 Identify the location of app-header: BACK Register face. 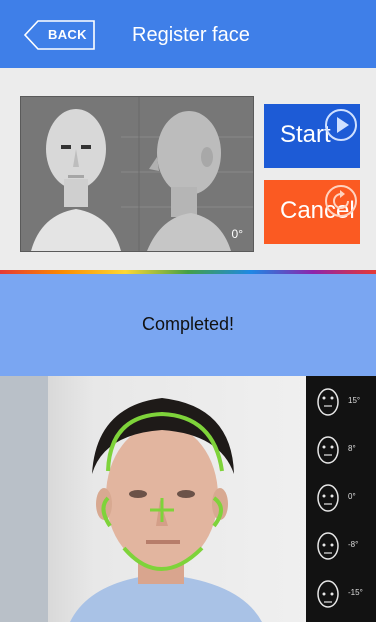
(188, 34).